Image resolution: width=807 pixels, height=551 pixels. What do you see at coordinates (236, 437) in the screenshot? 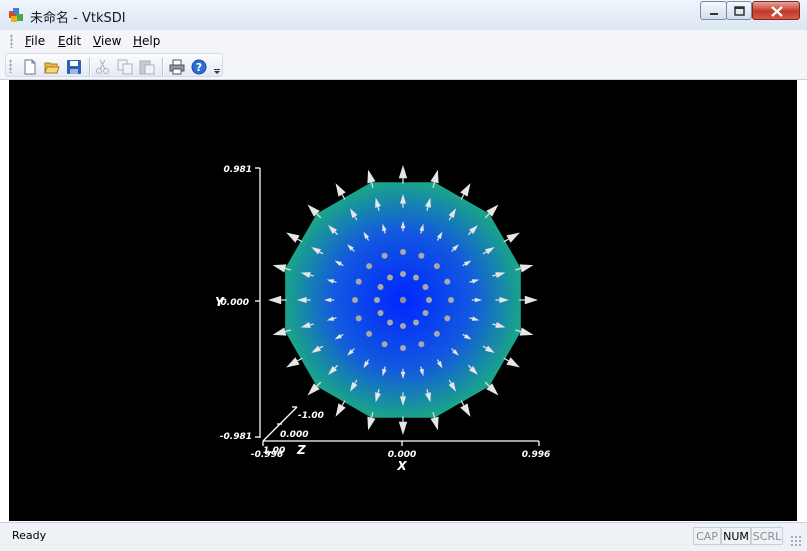
I see `y-tick-label: -0.981` at bounding box center [236, 437].